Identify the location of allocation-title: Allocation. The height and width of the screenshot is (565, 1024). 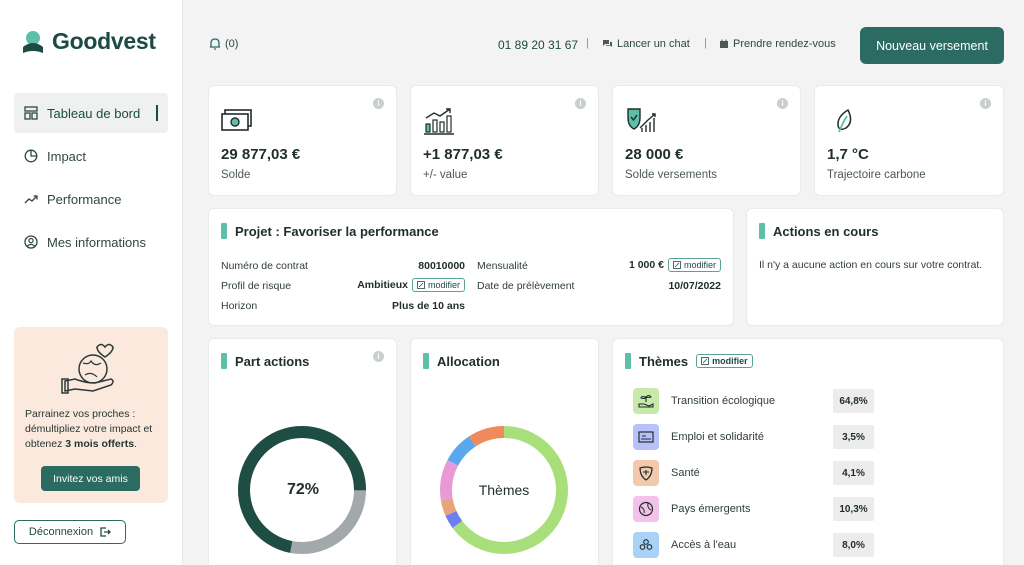
(461, 361).